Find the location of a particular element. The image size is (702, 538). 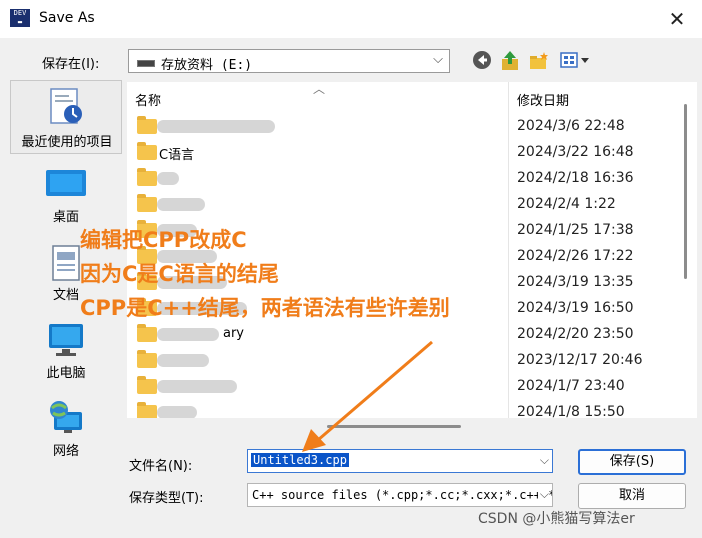

annotation-arrow is located at coordinates (367, 396).